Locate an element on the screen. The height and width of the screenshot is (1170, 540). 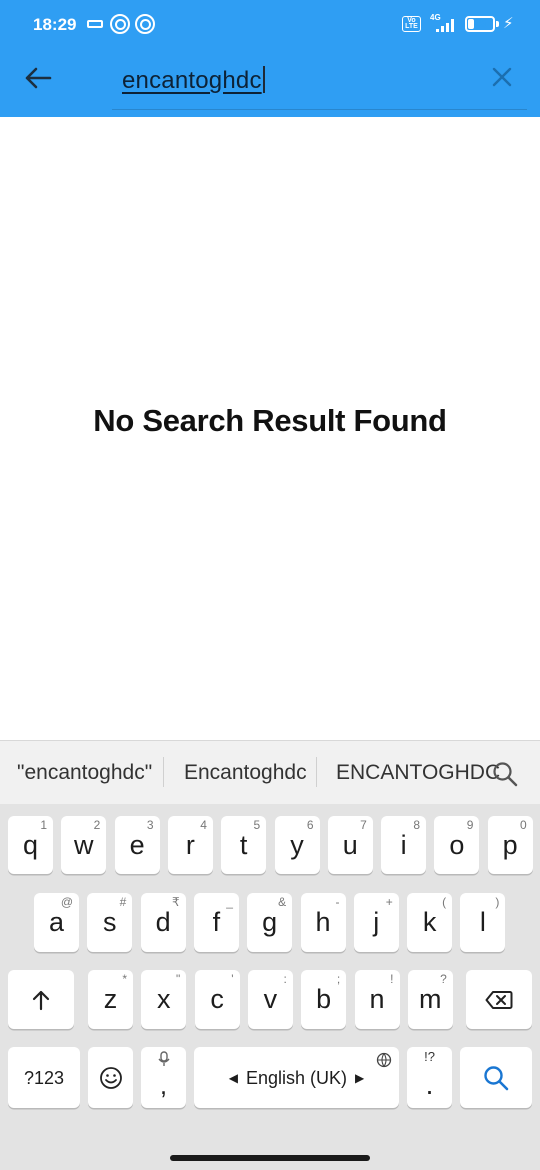
key-p: 0p is located at coordinates (510, 845).